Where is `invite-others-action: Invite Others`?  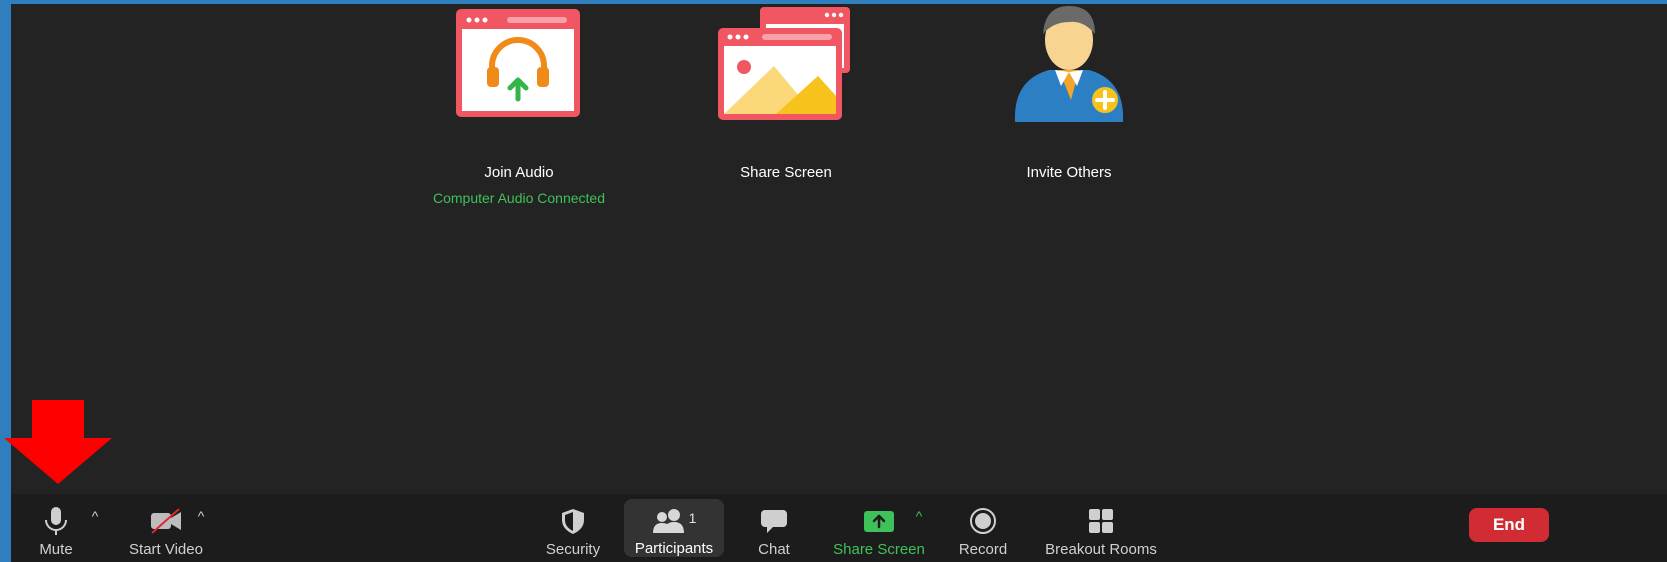
invite-others-action: Invite Others is located at coordinates (1069, 104).